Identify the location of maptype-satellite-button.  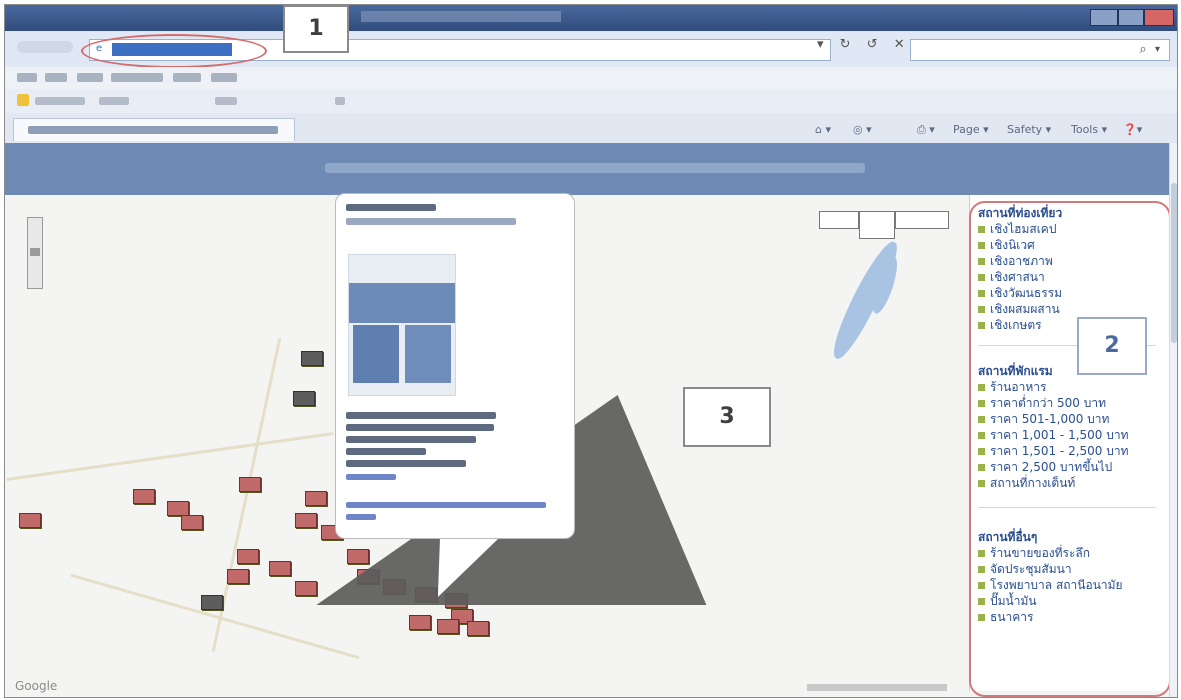
(877, 225).